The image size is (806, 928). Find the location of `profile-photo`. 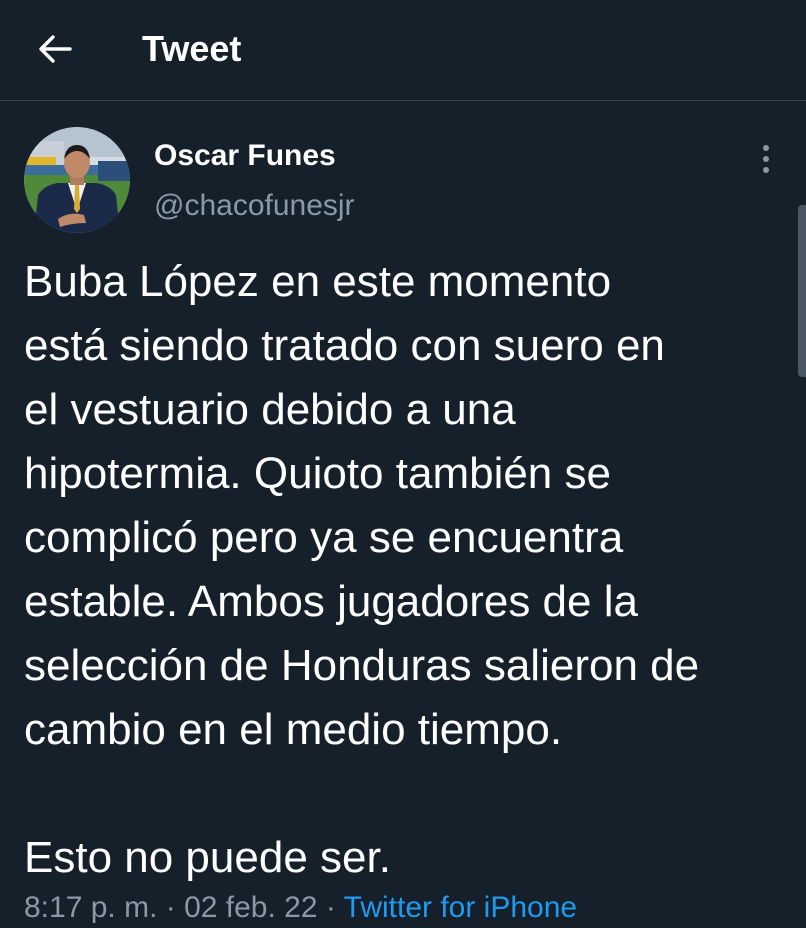

profile-photo is located at coordinates (77, 180).